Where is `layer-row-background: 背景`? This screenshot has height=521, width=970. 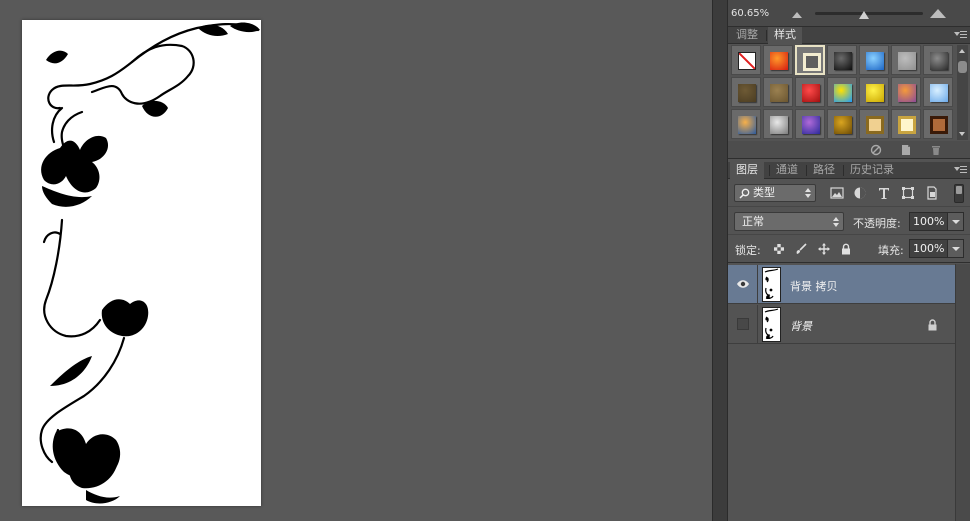 layer-row-background: 背景 is located at coordinates (841, 324).